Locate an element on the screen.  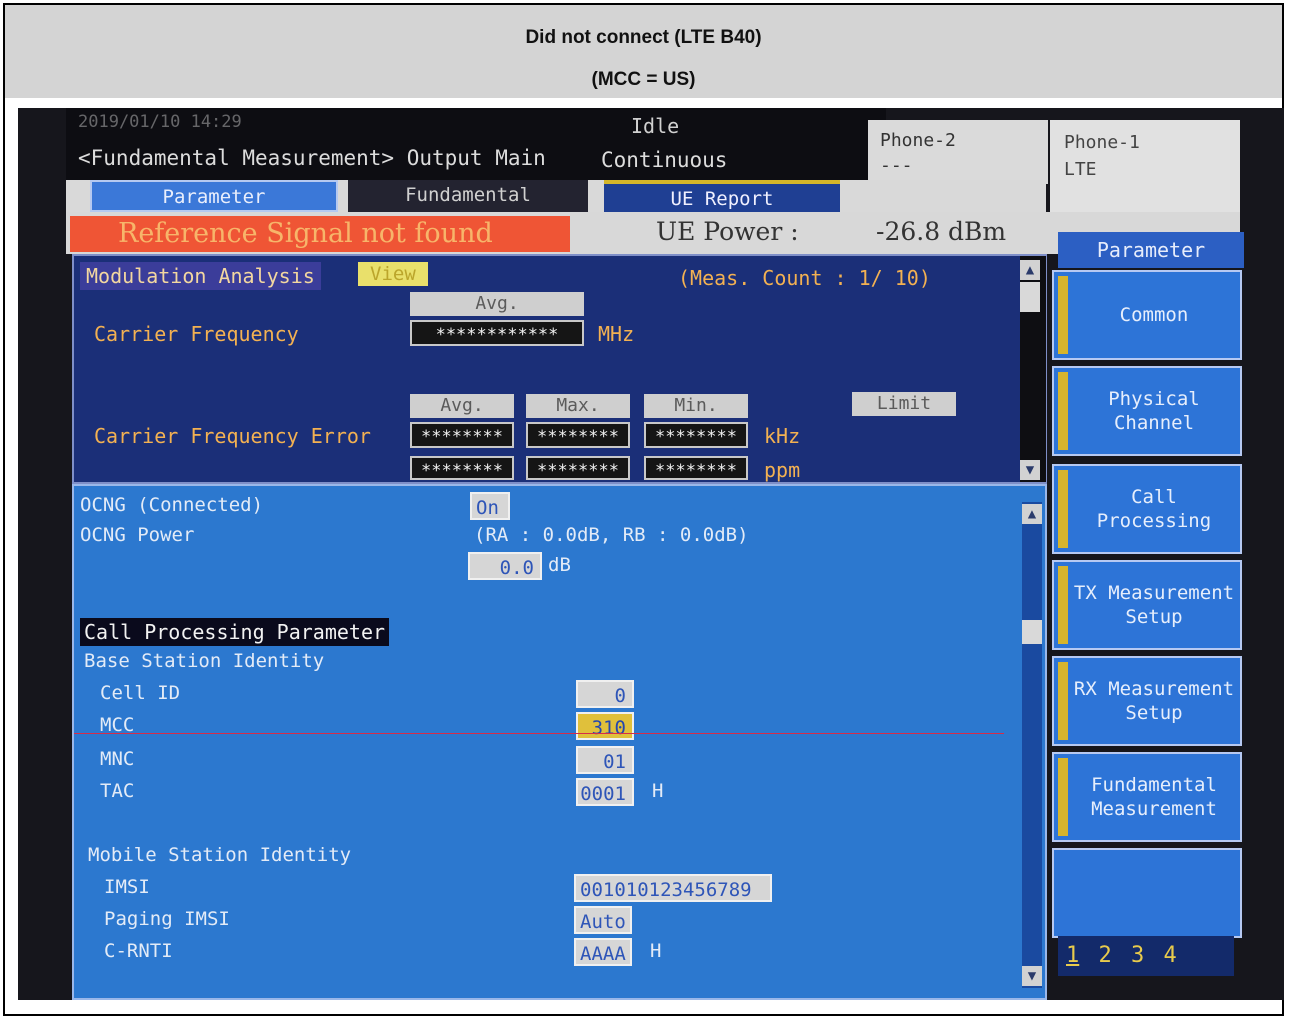
sidebar-button-label: Physical Channel is located at coordinates (1154, 411).